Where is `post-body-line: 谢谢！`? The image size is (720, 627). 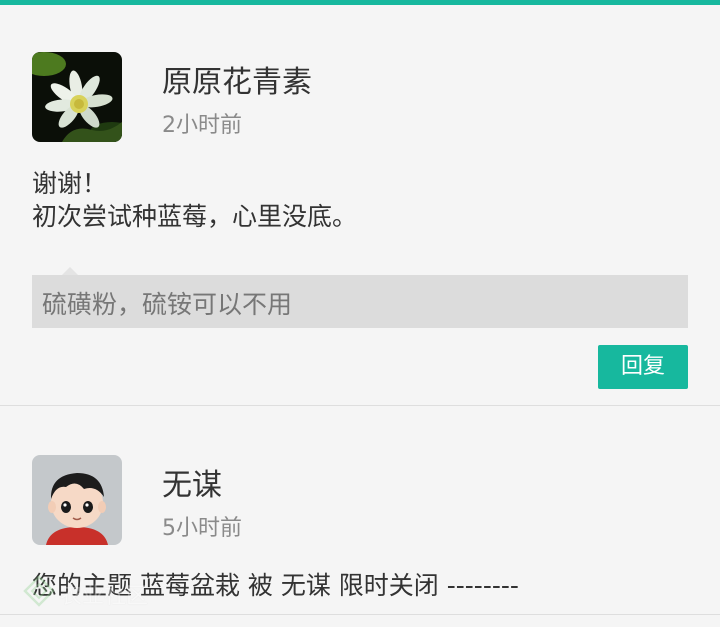
post-body-line: 谢谢！ is located at coordinates (70, 183).